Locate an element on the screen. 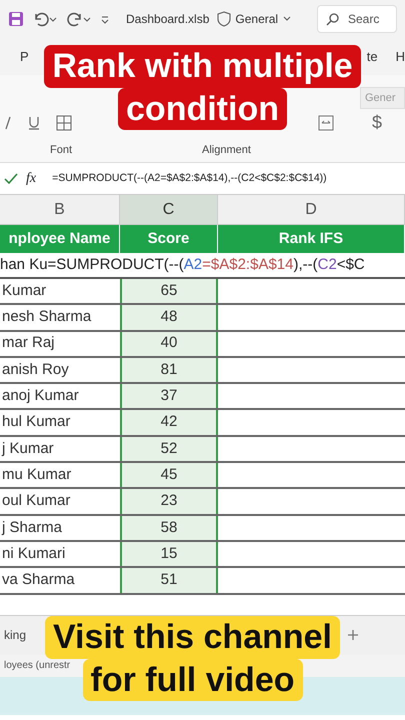  table-cell: 45 is located at coordinates (169, 475).